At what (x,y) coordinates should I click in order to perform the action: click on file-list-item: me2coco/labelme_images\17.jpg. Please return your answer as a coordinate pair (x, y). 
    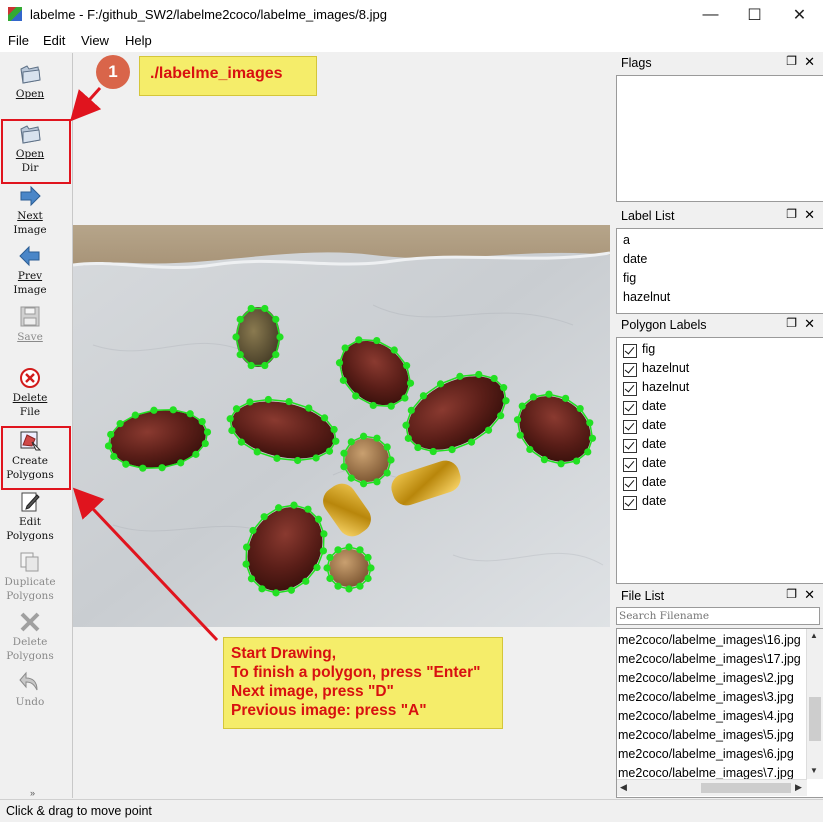
    Looking at the image, I should click on (709, 659).